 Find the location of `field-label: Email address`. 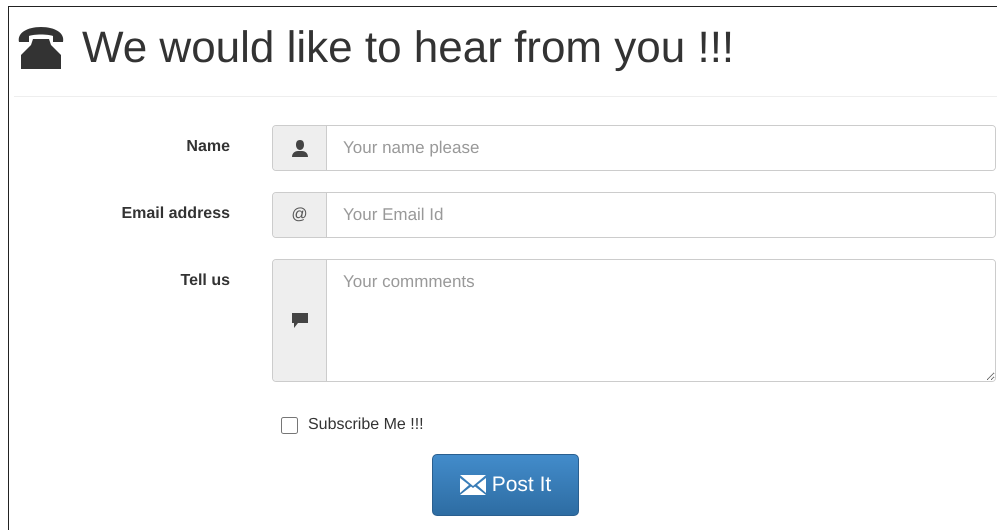

field-label: Email address is located at coordinates (175, 214).